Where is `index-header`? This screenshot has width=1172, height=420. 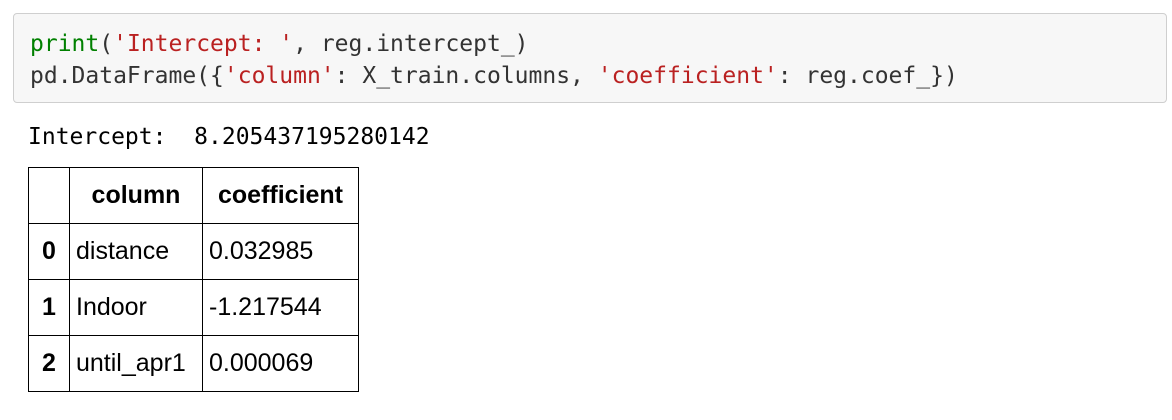
index-header is located at coordinates (49, 195).